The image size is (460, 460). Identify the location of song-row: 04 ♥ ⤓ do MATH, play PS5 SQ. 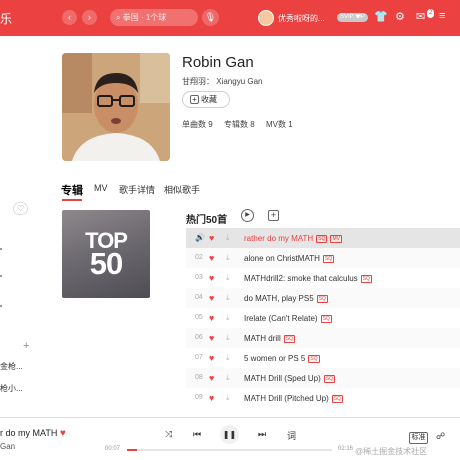
(323, 298).